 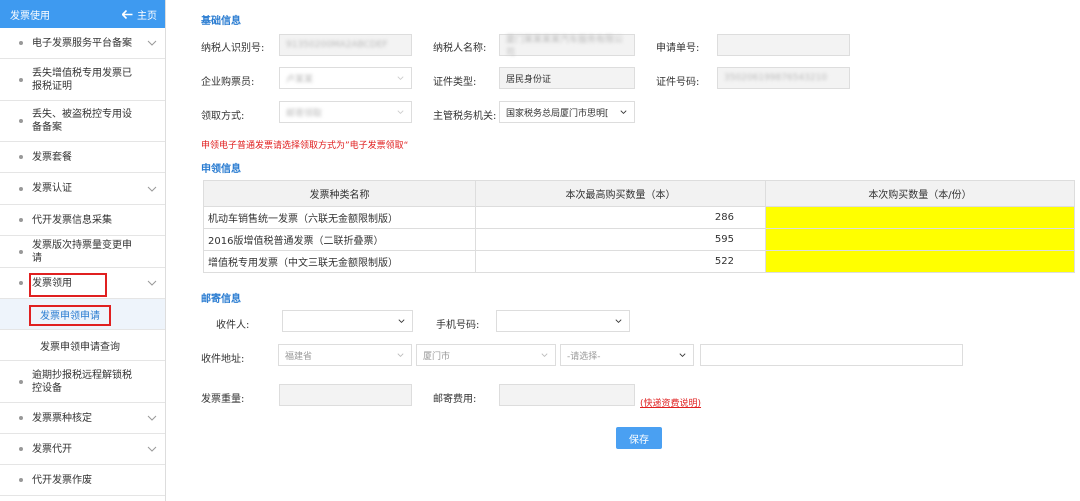 I want to click on sidebar-item-remote-unlock: 逾期抄报税远程解锁税控设备, so click(x=82, y=382).